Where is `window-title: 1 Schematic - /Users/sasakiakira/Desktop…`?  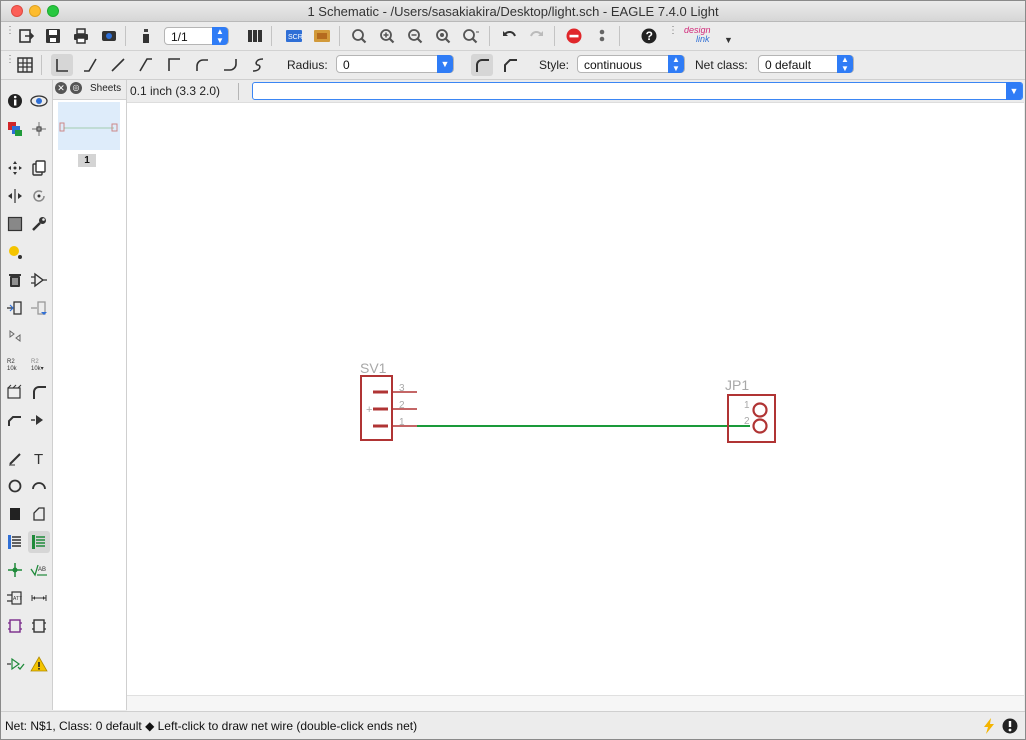 window-title: 1 Schematic - /Users/sasakiakira/Desktop… is located at coordinates (513, 11).